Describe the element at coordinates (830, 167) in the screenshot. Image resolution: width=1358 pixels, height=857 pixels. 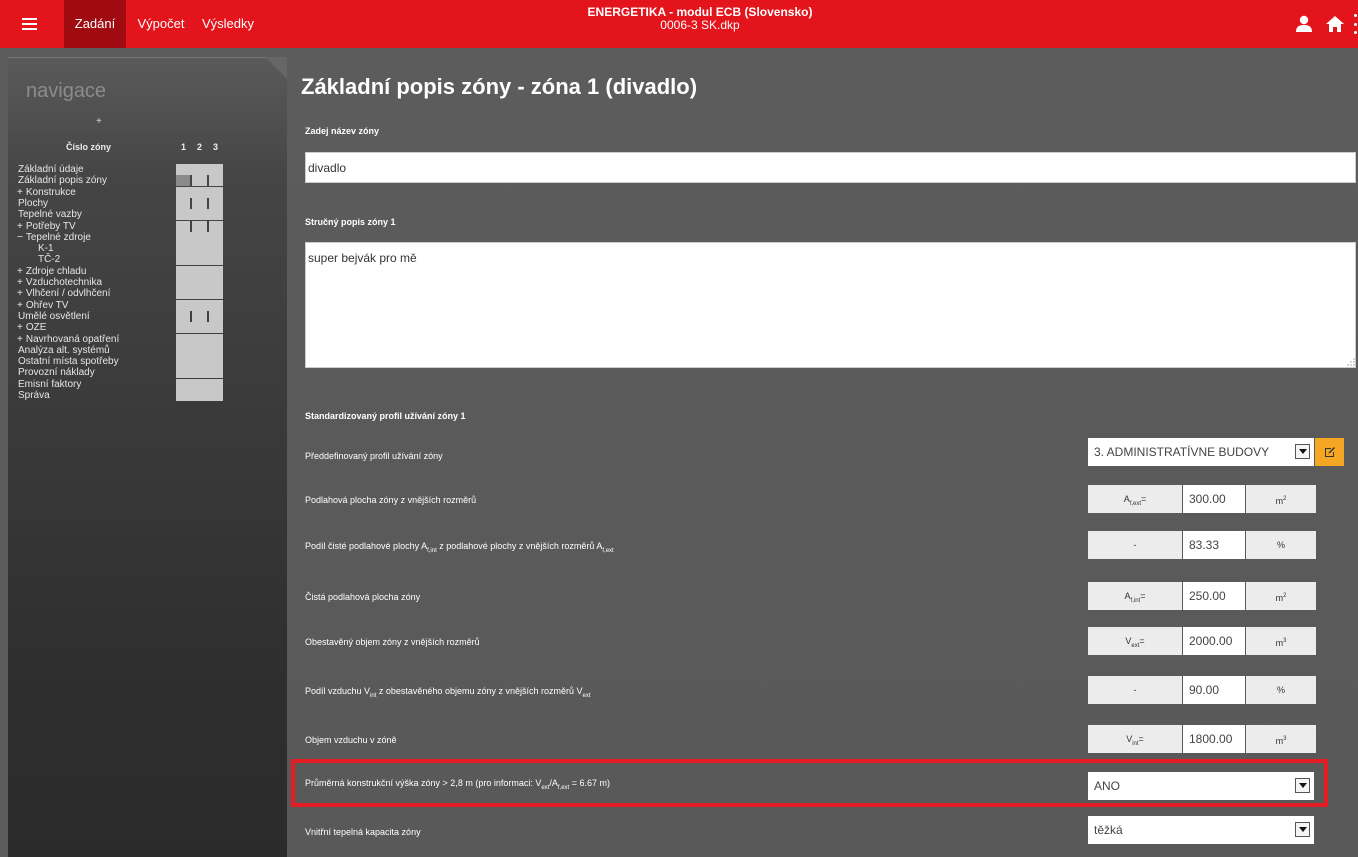
I see `zone-name-input: divadlo` at that location.